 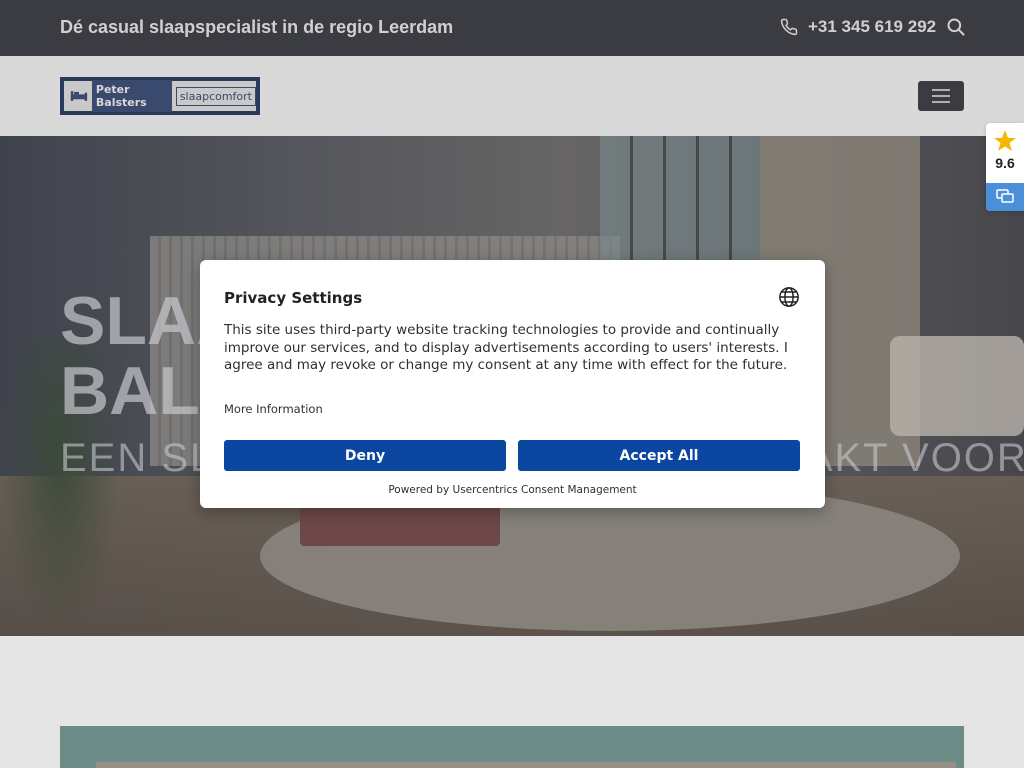 I want to click on star-icon, so click(x=1005, y=140).